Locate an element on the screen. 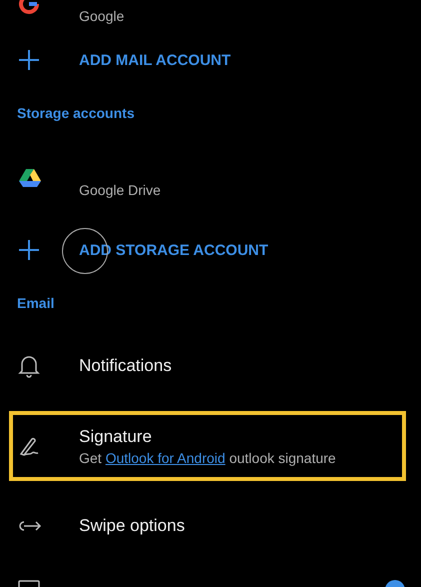 Image resolution: width=421 pixels, height=587 pixels. setting-label: Signature is located at coordinates (207, 436).